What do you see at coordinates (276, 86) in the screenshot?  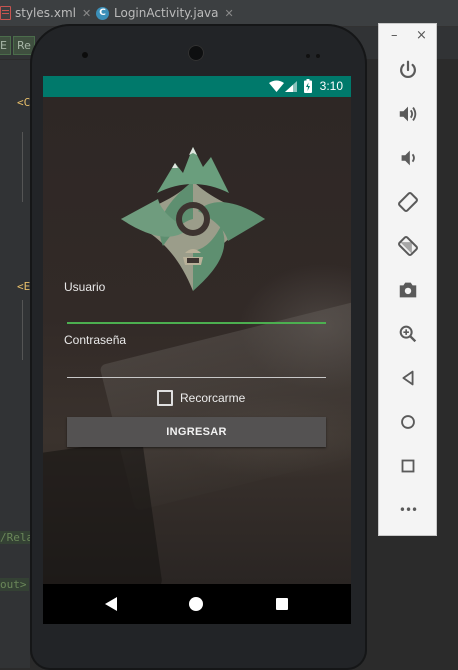 I see `wifi-icon` at bounding box center [276, 86].